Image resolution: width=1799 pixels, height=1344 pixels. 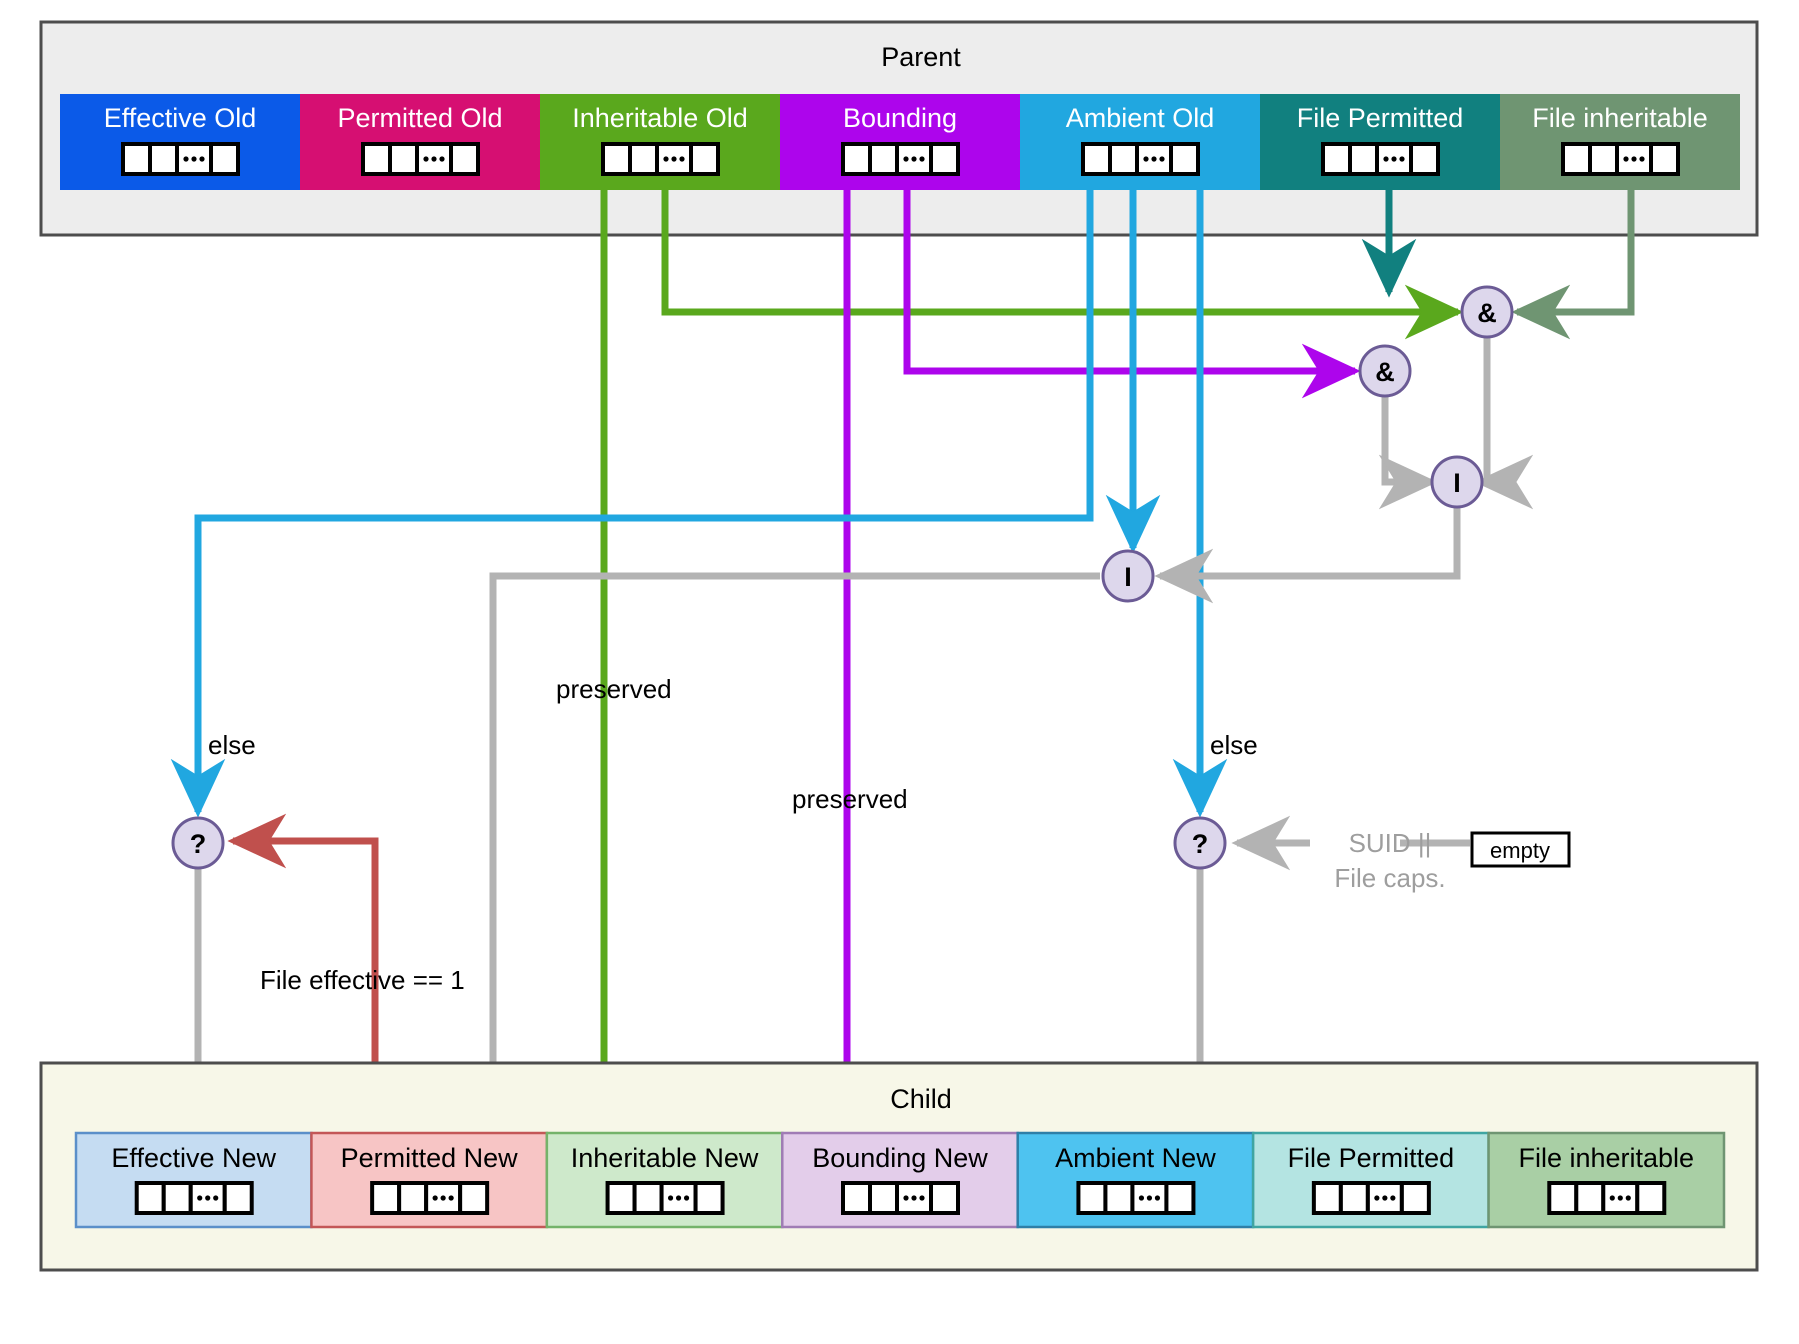 What do you see at coordinates (664, 1180) in the screenshot?
I see `child-box-2: Inheritable New` at bounding box center [664, 1180].